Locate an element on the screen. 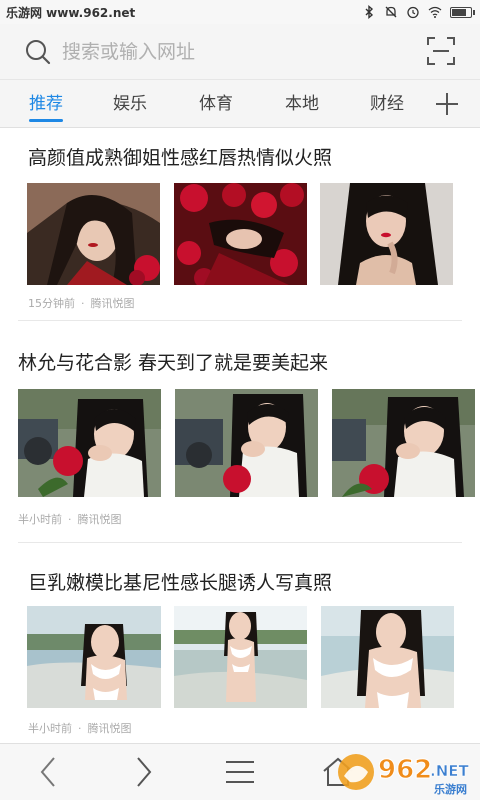  article-meta: 15分钟前 · 腾讯悦图 is located at coordinates (81, 303).